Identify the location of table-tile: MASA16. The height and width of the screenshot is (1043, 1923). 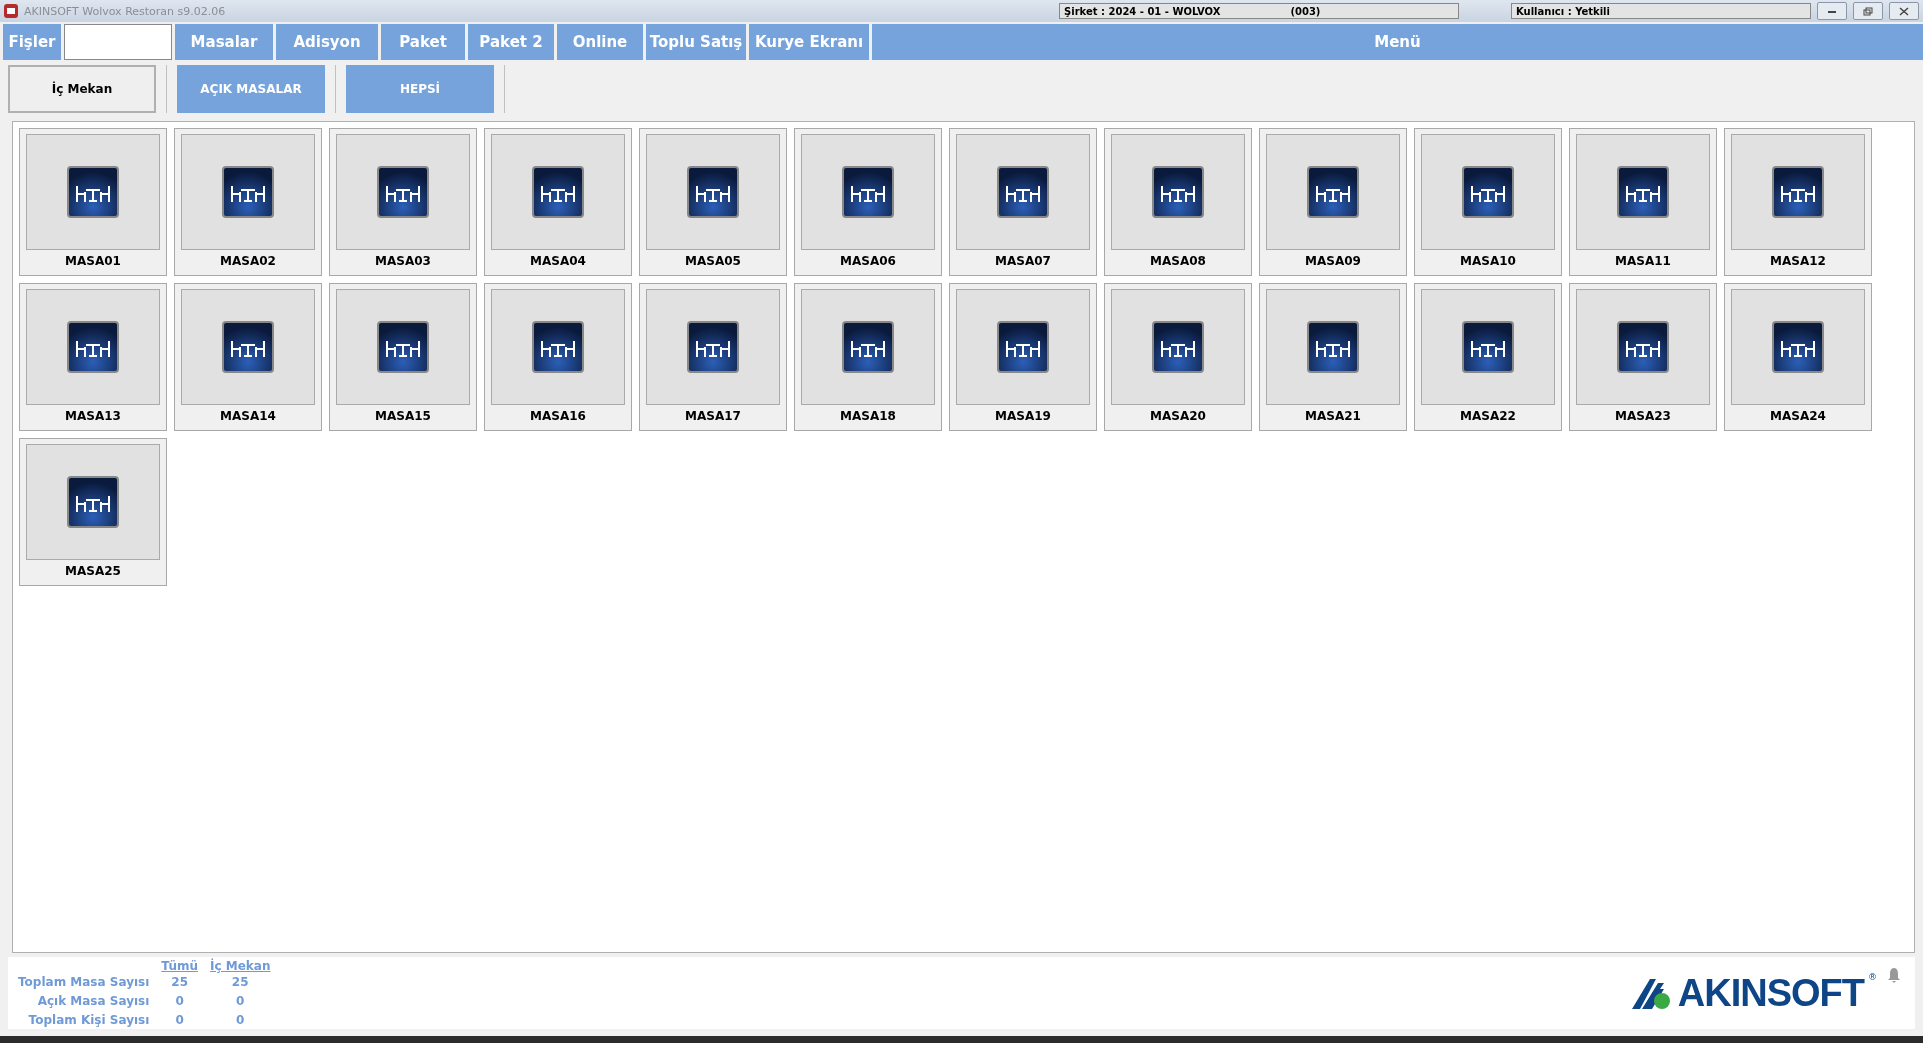
(558, 357).